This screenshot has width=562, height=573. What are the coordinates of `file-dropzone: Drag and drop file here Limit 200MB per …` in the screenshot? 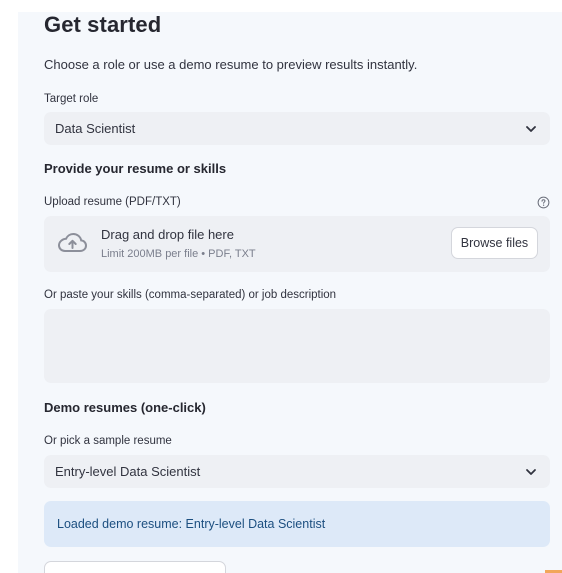 It's located at (297, 244).